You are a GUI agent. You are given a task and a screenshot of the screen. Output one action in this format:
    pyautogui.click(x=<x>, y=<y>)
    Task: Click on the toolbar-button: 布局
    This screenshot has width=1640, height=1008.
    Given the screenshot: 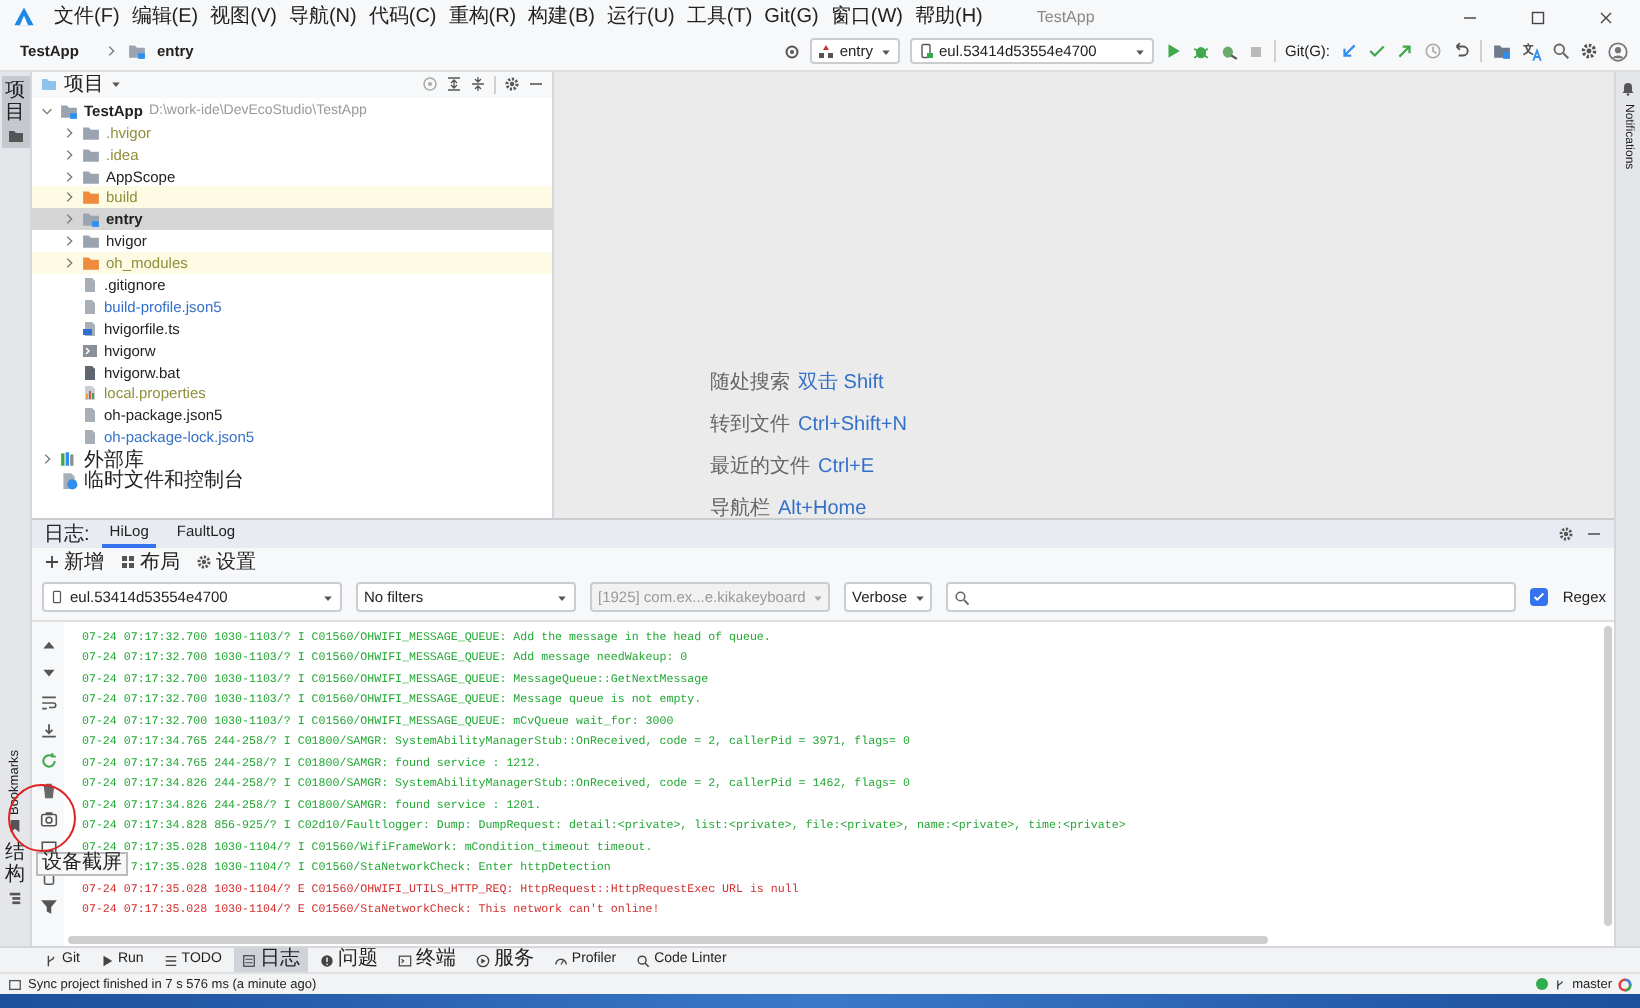 What is the action you would take?
    pyautogui.click(x=150, y=561)
    